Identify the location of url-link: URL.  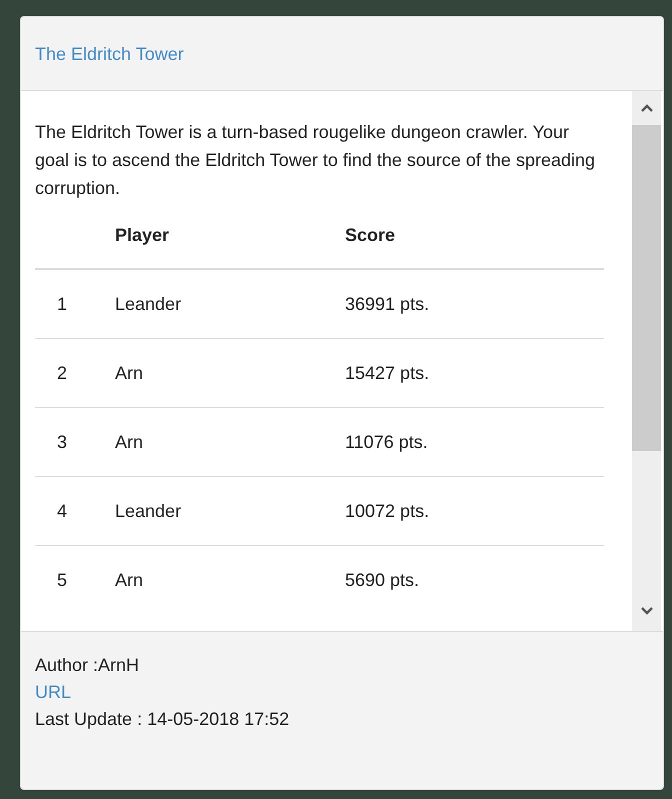
(53, 692).